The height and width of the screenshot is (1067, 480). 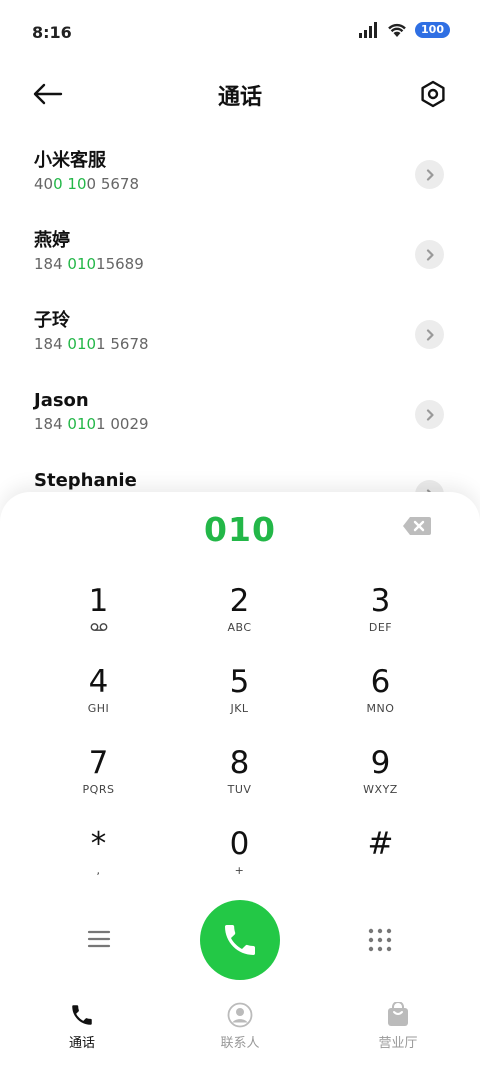 I want to click on delete-button, so click(x=417, y=528).